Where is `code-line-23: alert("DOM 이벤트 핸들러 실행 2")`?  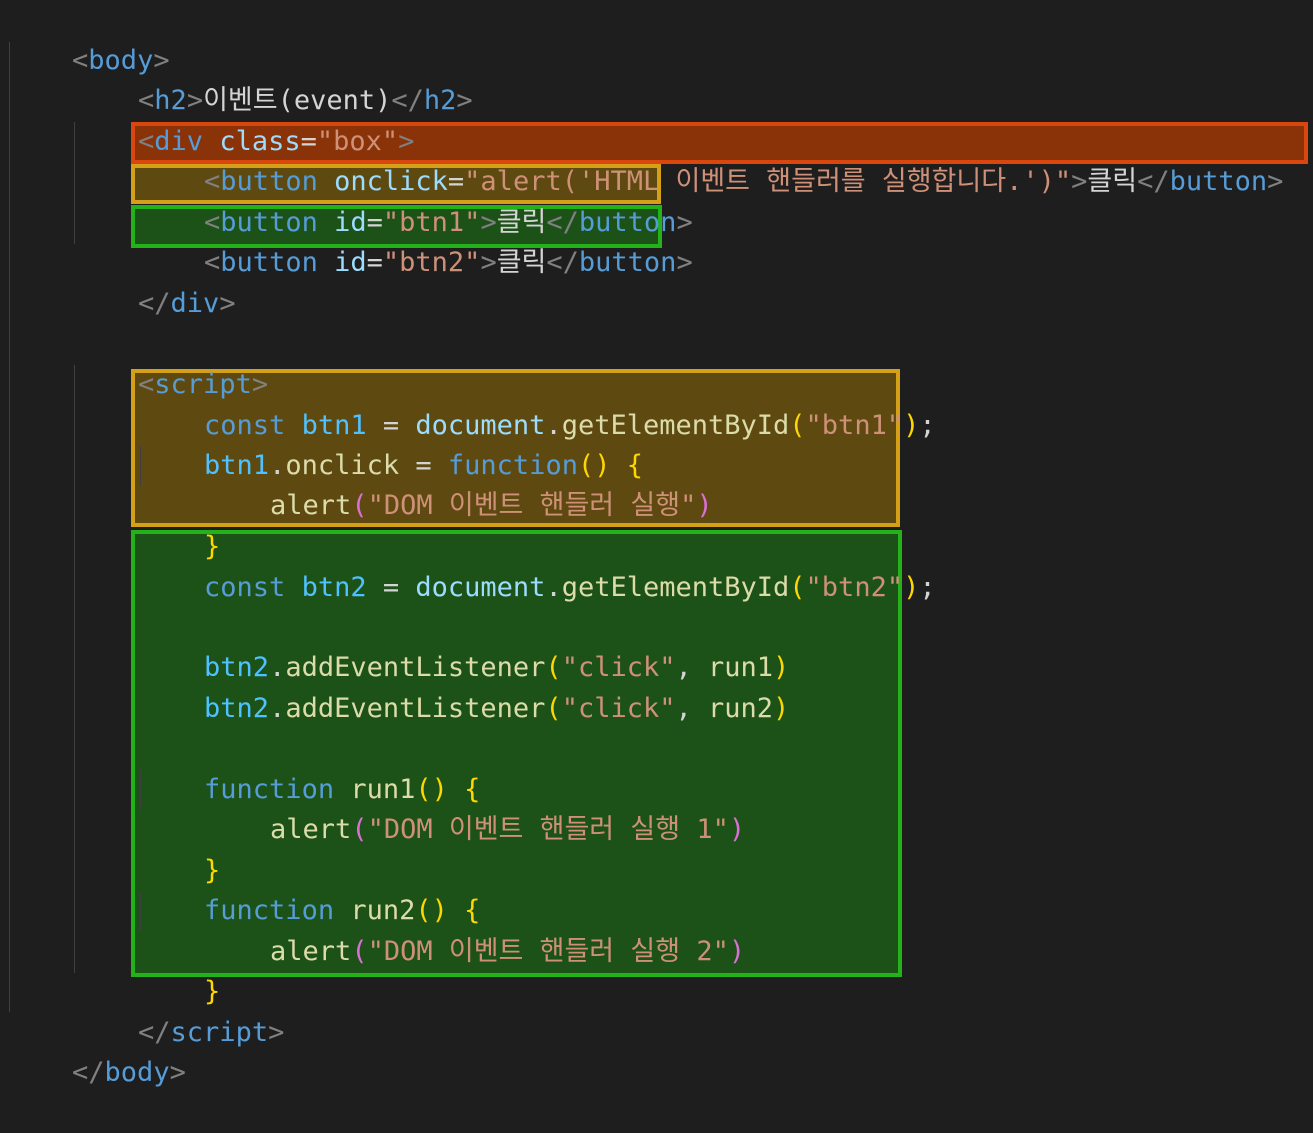
code-line-23: alert("DOM 이벤트 핸들러 실행 2") is located at coordinates (475, 929).